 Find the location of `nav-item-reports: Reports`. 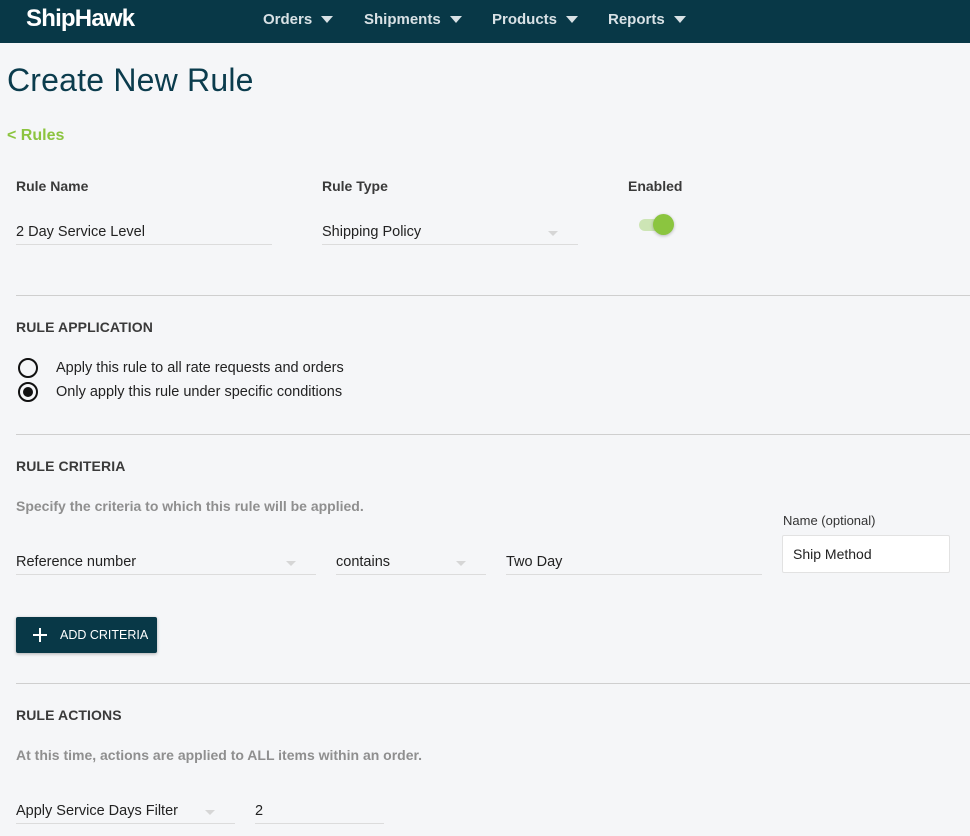

nav-item-reports: Reports is located at coordinates (647, 19).